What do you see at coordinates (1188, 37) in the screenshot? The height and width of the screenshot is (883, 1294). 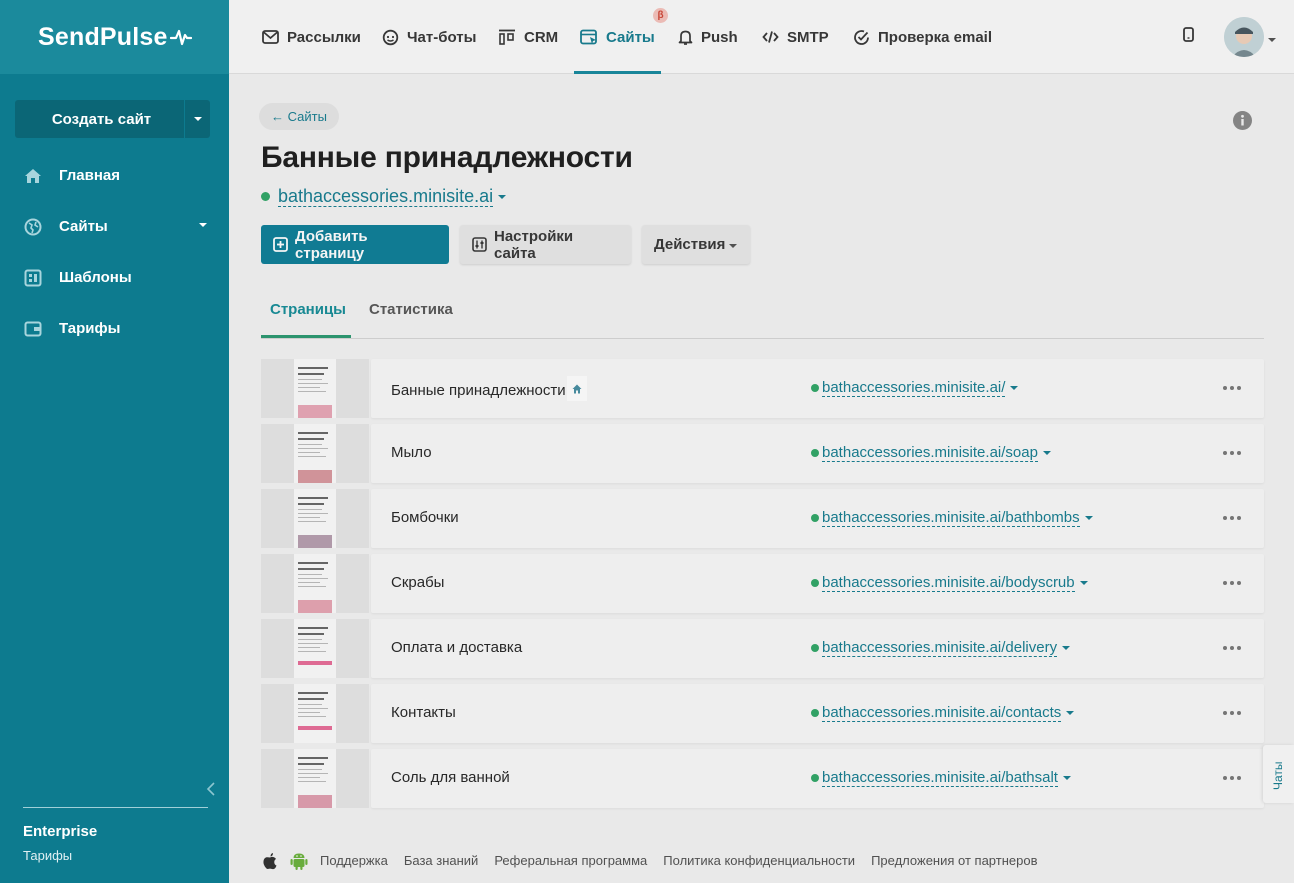 I see `mobile-app-button` at bounding box center [1188, 37].